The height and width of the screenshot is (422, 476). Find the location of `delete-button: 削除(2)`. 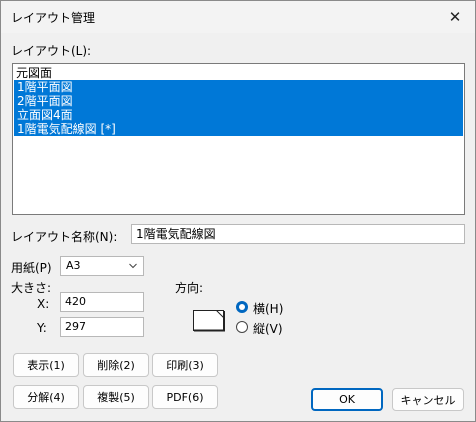

delete-button: 削除(2) is located at coordinates (116, 365).